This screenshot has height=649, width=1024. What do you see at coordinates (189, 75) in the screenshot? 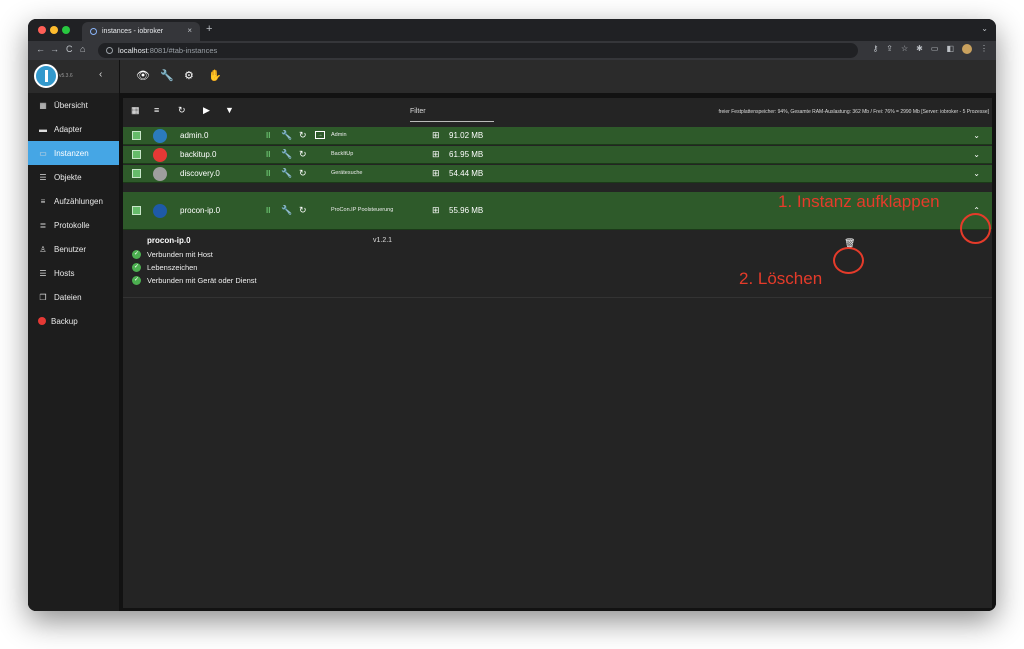
I see `theme-icon: ⚙` at bounding box center [189, 75].